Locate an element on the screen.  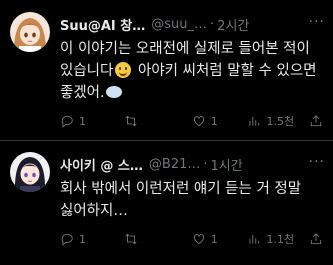
timestamp: 1시간 is located at coordinates (227, 164).